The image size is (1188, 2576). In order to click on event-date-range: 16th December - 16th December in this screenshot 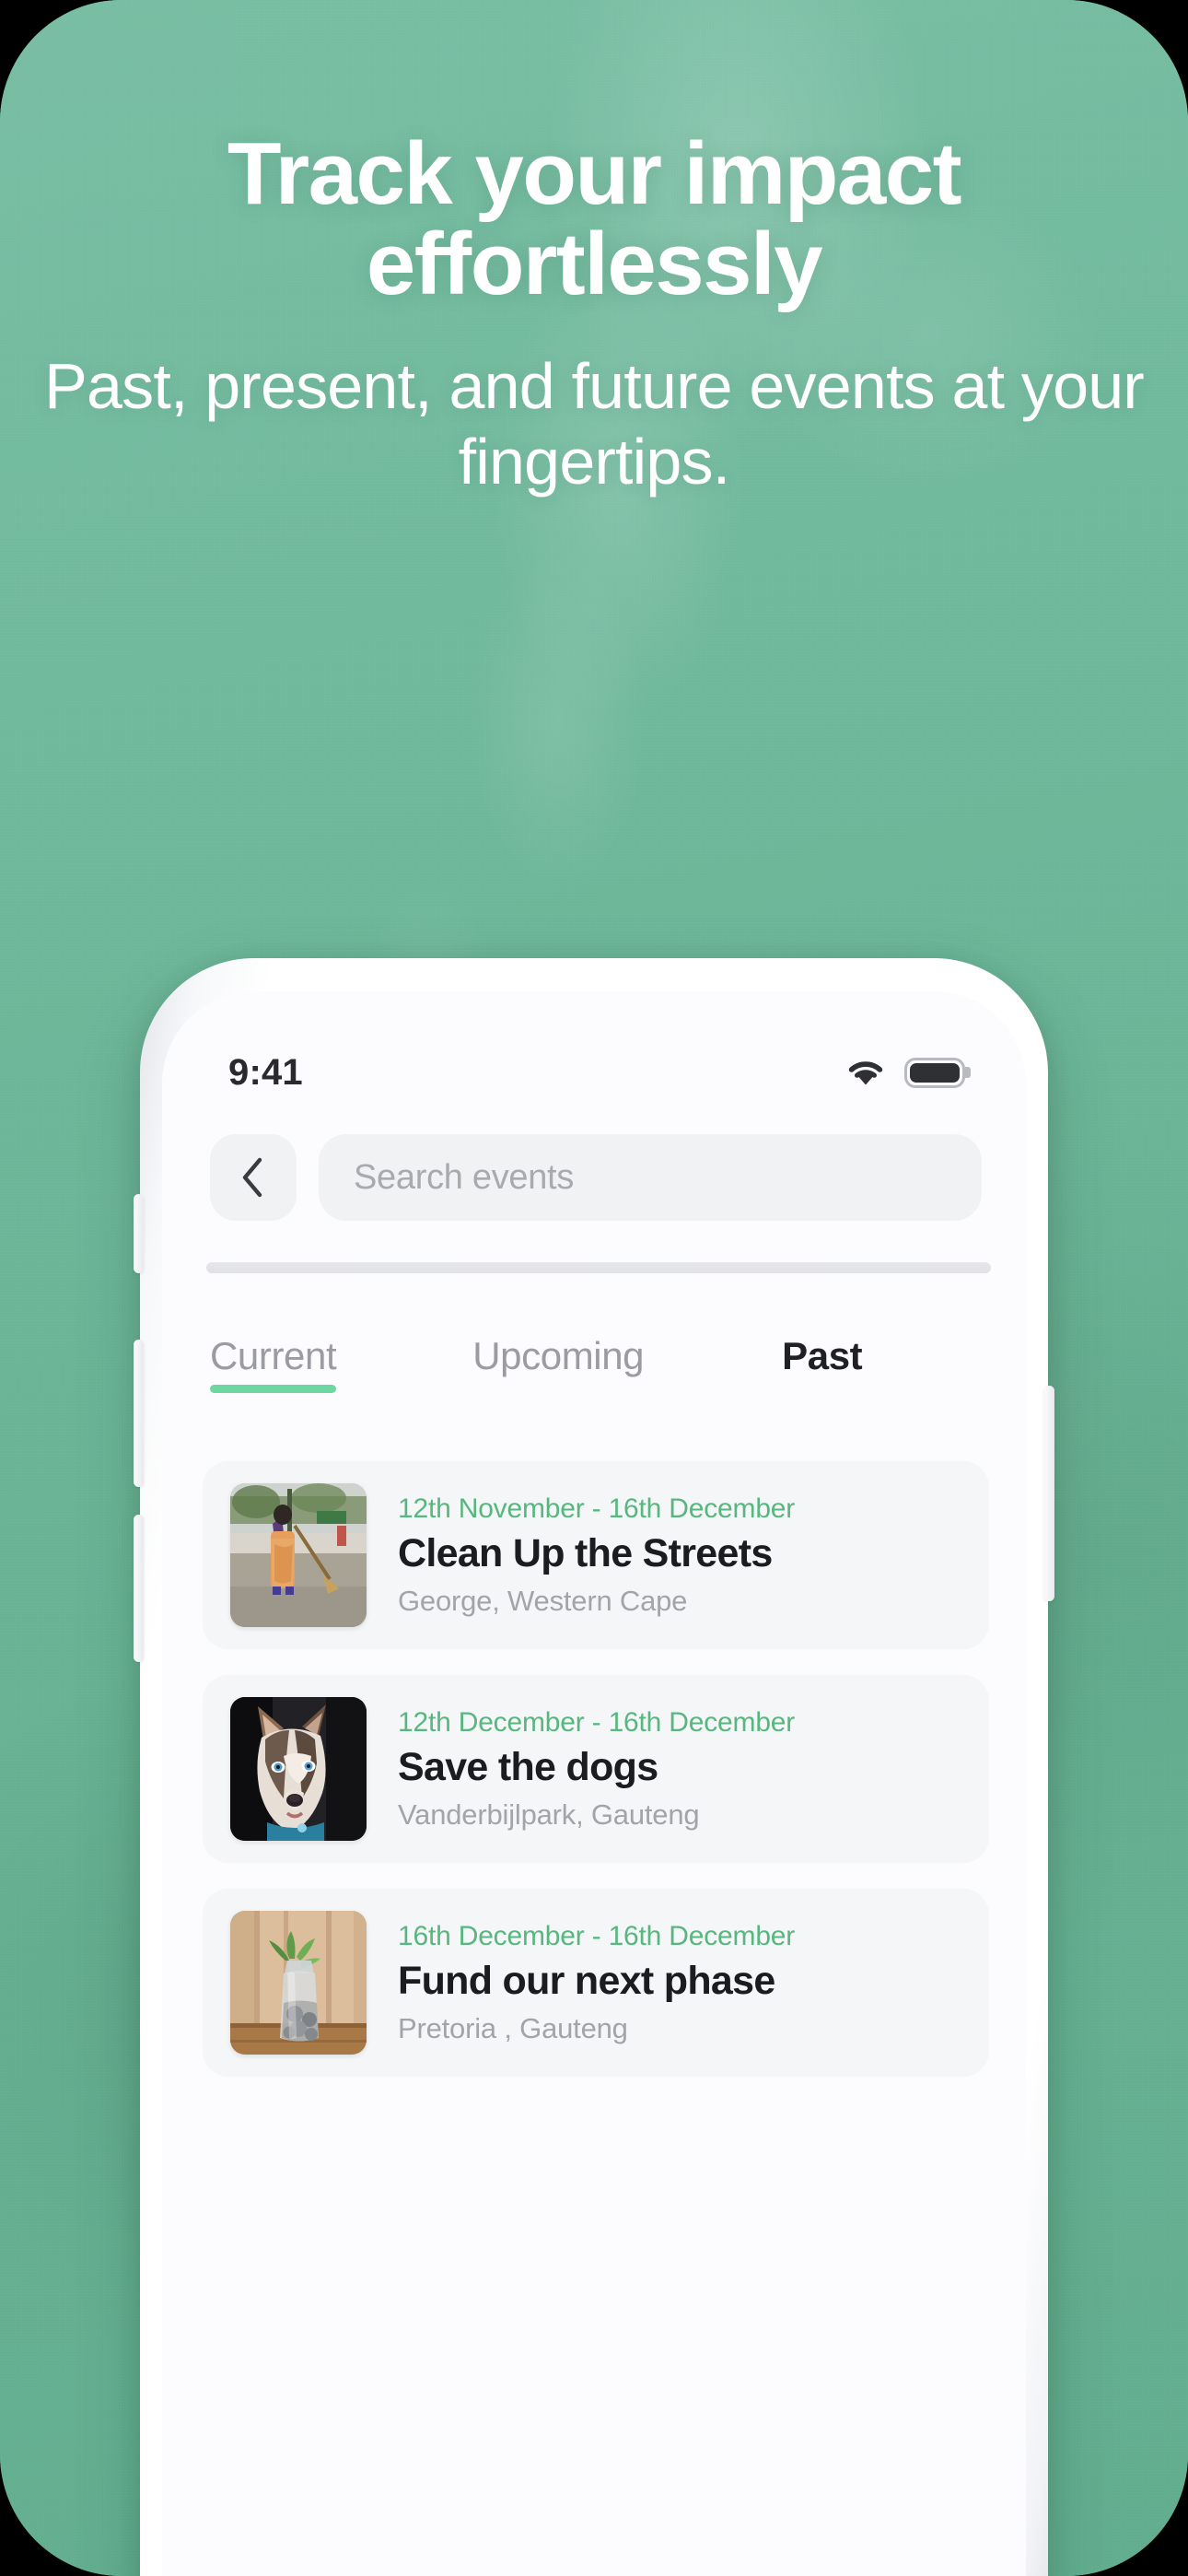, I will do `click(597, 1935)`.